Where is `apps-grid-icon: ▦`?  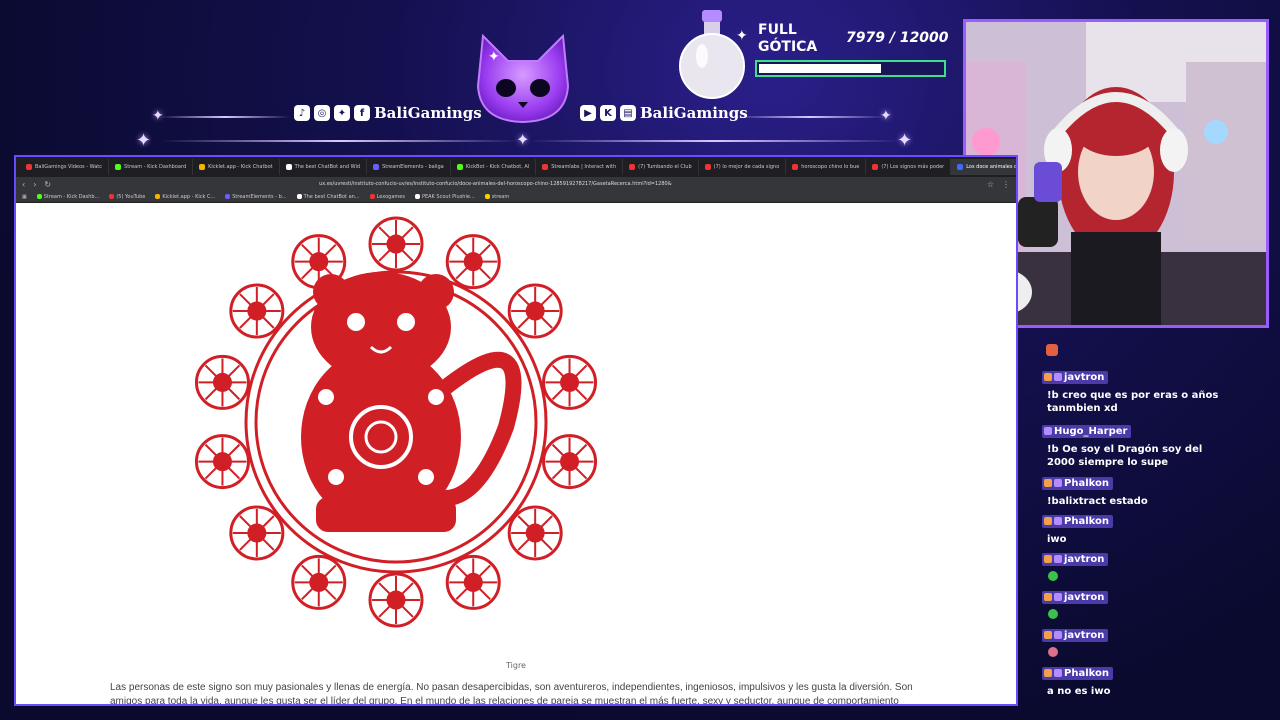 apps-grid-icon: ▦ is located at coordinates (24, 197).